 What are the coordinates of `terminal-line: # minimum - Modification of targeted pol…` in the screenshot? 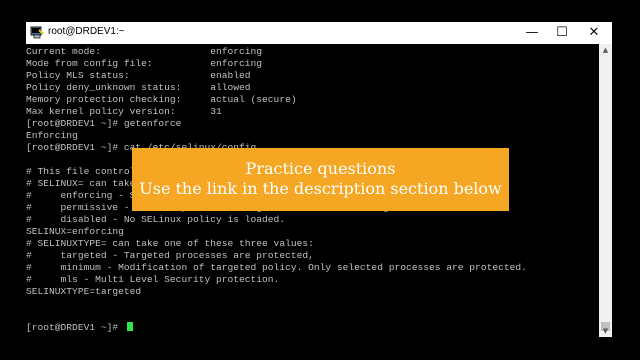 It's located at (276, 267).